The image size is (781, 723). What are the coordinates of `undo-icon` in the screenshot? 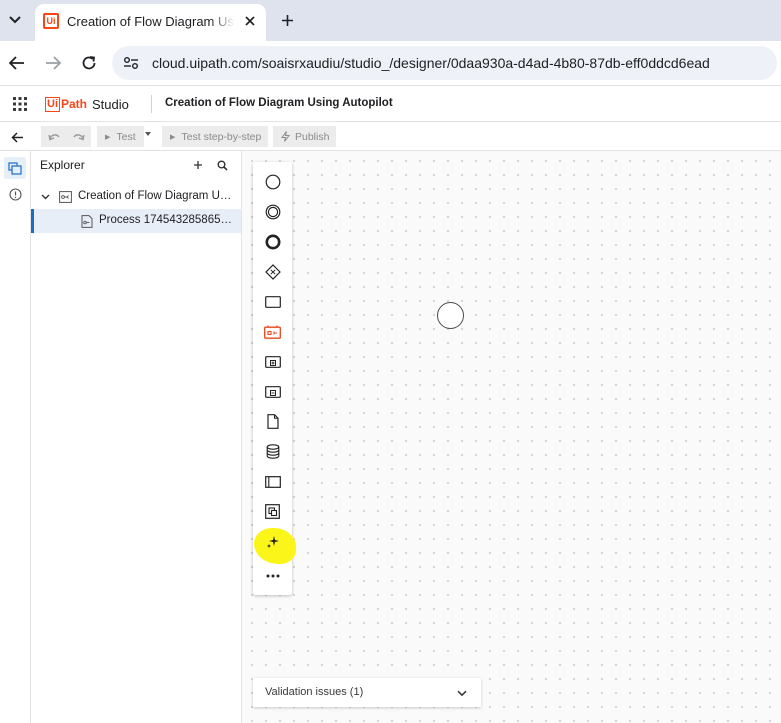 It's located at (54, 136).